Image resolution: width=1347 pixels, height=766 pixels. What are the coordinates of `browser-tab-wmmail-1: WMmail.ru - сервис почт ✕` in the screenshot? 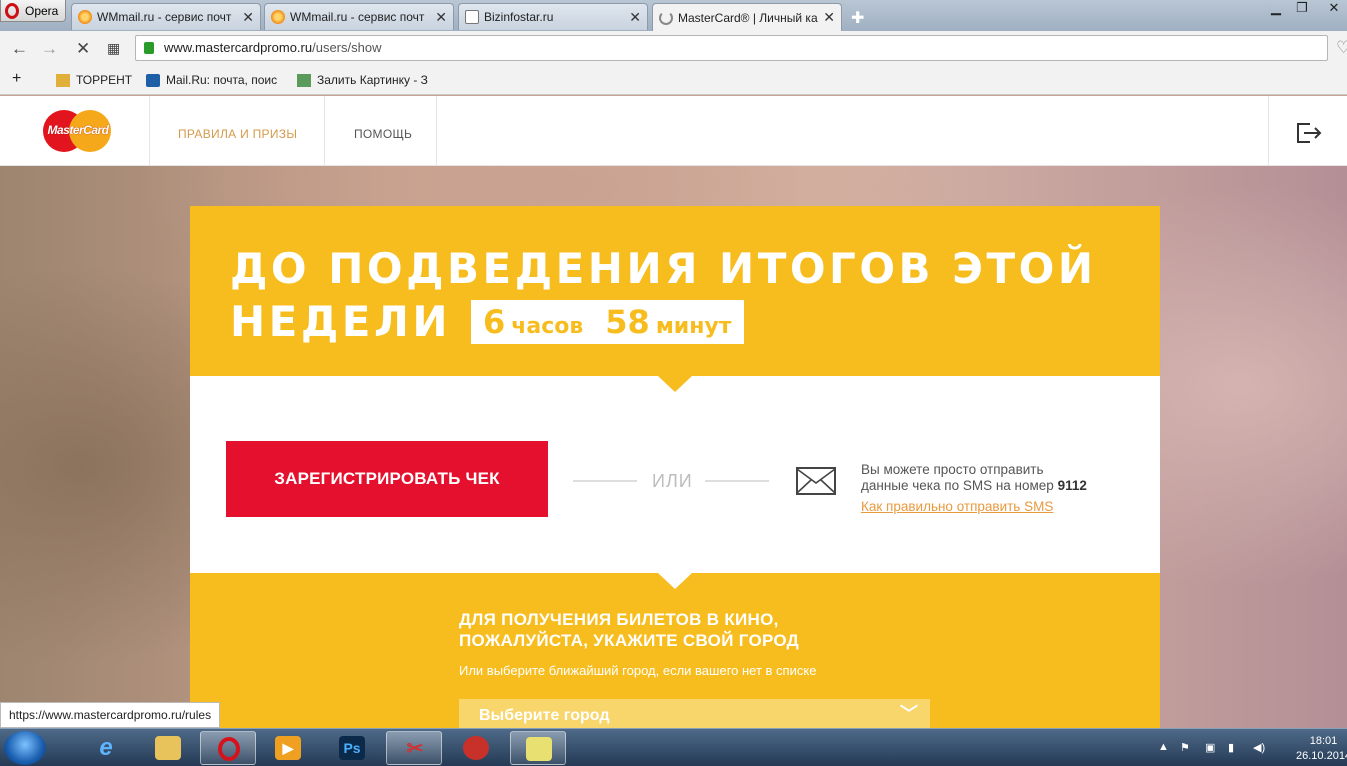 It's located at (166, 16).